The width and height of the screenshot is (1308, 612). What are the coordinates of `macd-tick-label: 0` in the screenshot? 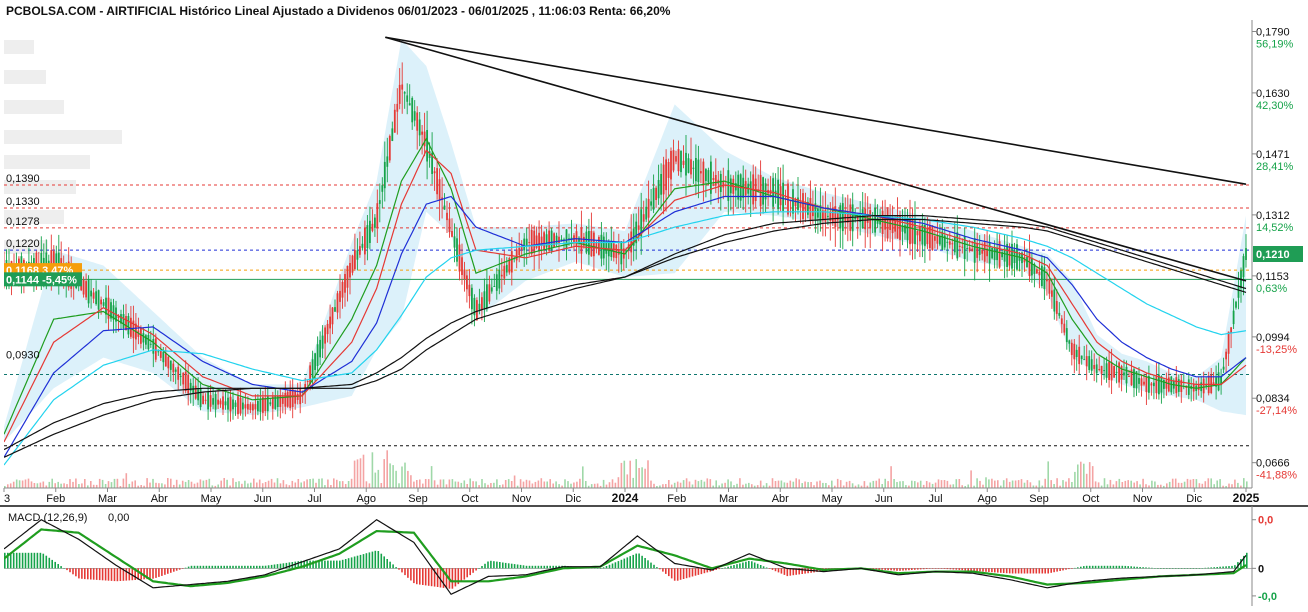 It's located at (1261, 569).